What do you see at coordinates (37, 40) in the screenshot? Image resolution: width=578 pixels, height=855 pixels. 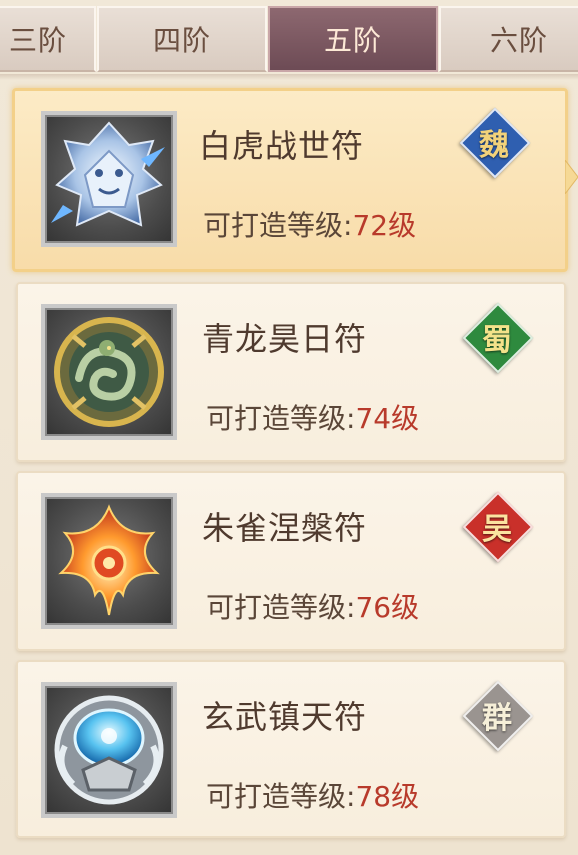 I see `tab-label: 三阶` at bounding box center [37, 40].